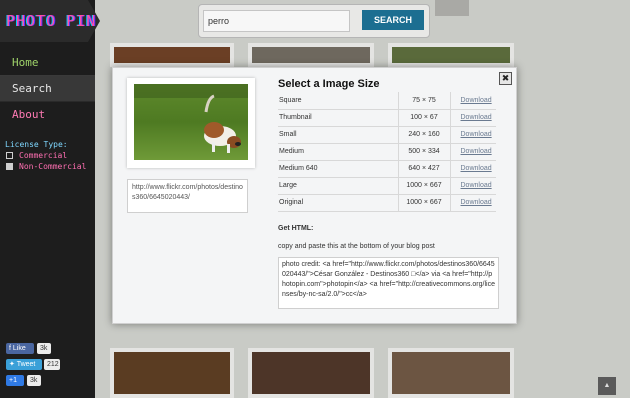 The image size is (630, 398). I want to click on size-name: Square, so click(338, 101).